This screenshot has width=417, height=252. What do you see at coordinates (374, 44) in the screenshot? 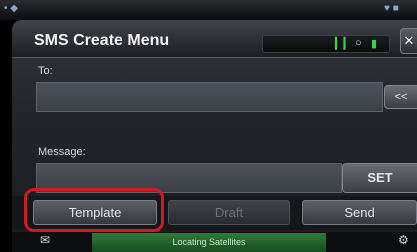
I see `battery-icon: ▮` at bounding box center [374, 44].